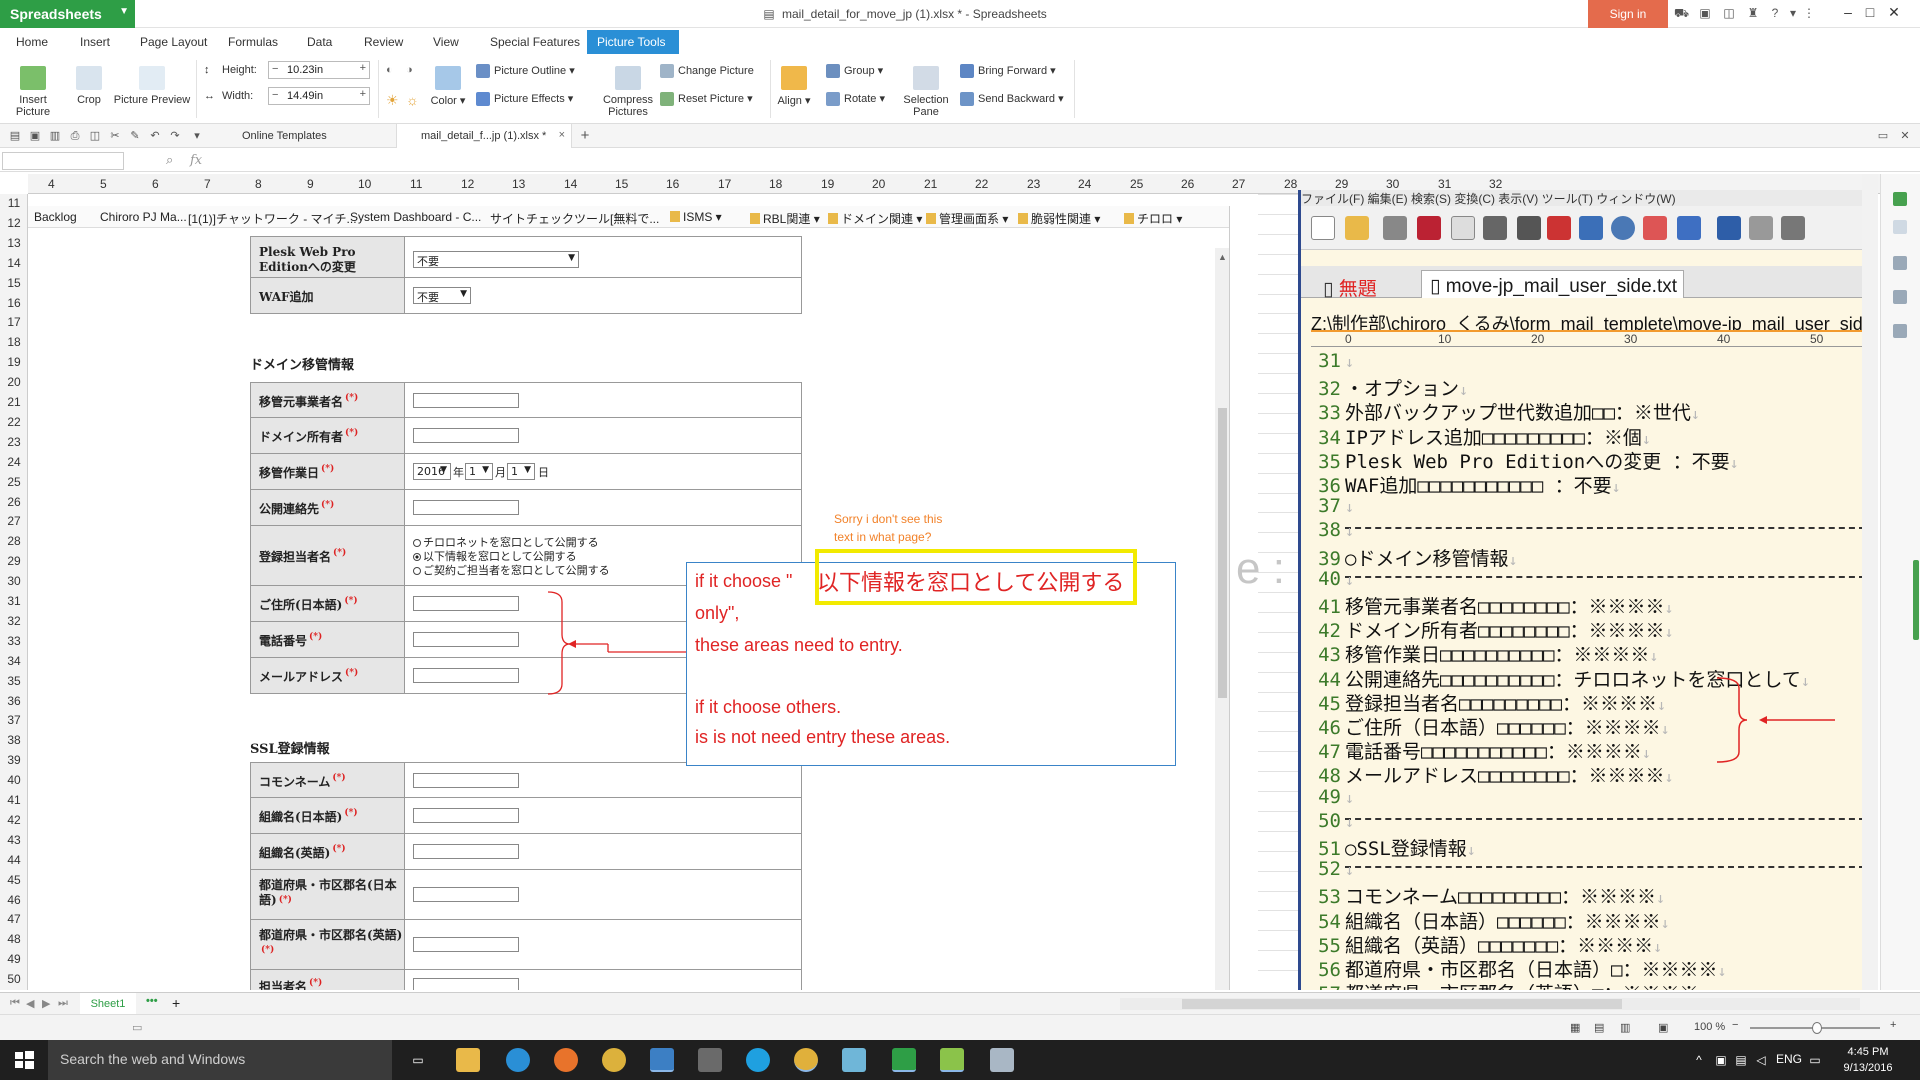  What do you see at coordinates (827, 184) in the screenshot?
I see `column-header-cell: 19` at bounding box center [827, 184].